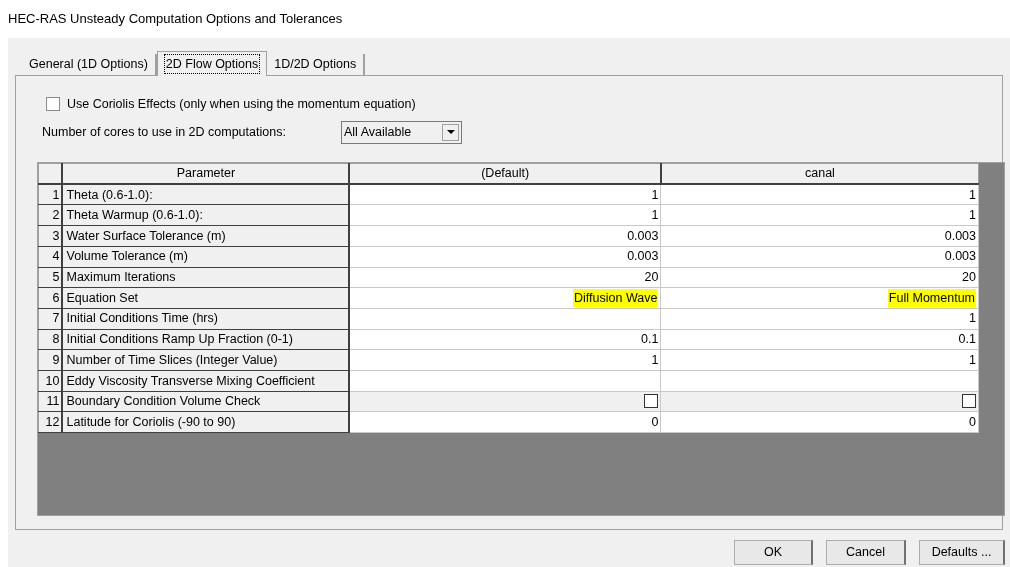 The width and height of the screenshot is (1010, 567). Describe the element at coordinates (212, 63) in the screenshot. I see `tab: 2D Flow Options` at that location.